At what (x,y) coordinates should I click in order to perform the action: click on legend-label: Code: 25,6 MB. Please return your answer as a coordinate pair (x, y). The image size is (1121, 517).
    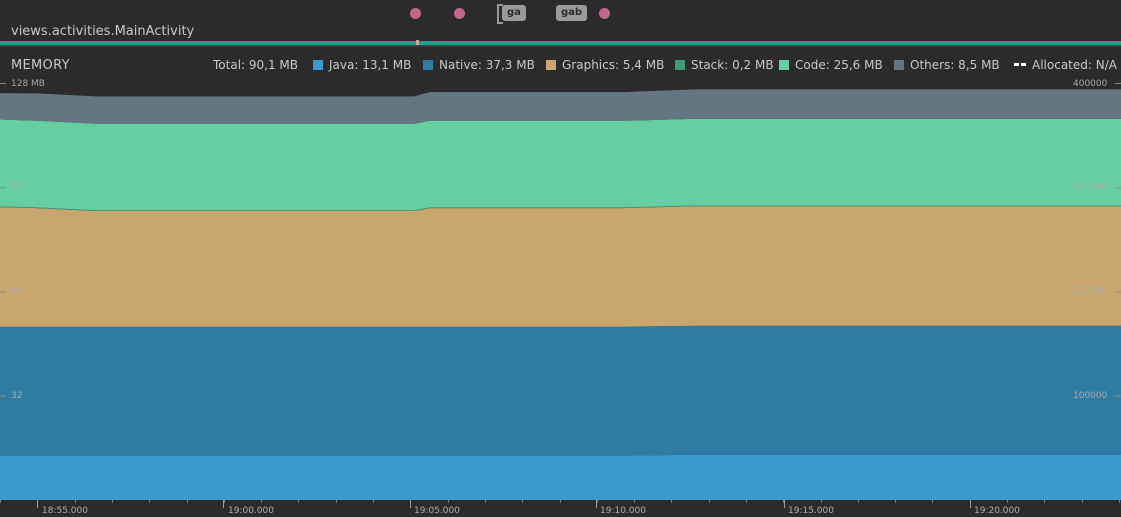
    Looking at the image, I should click on (839, 65).